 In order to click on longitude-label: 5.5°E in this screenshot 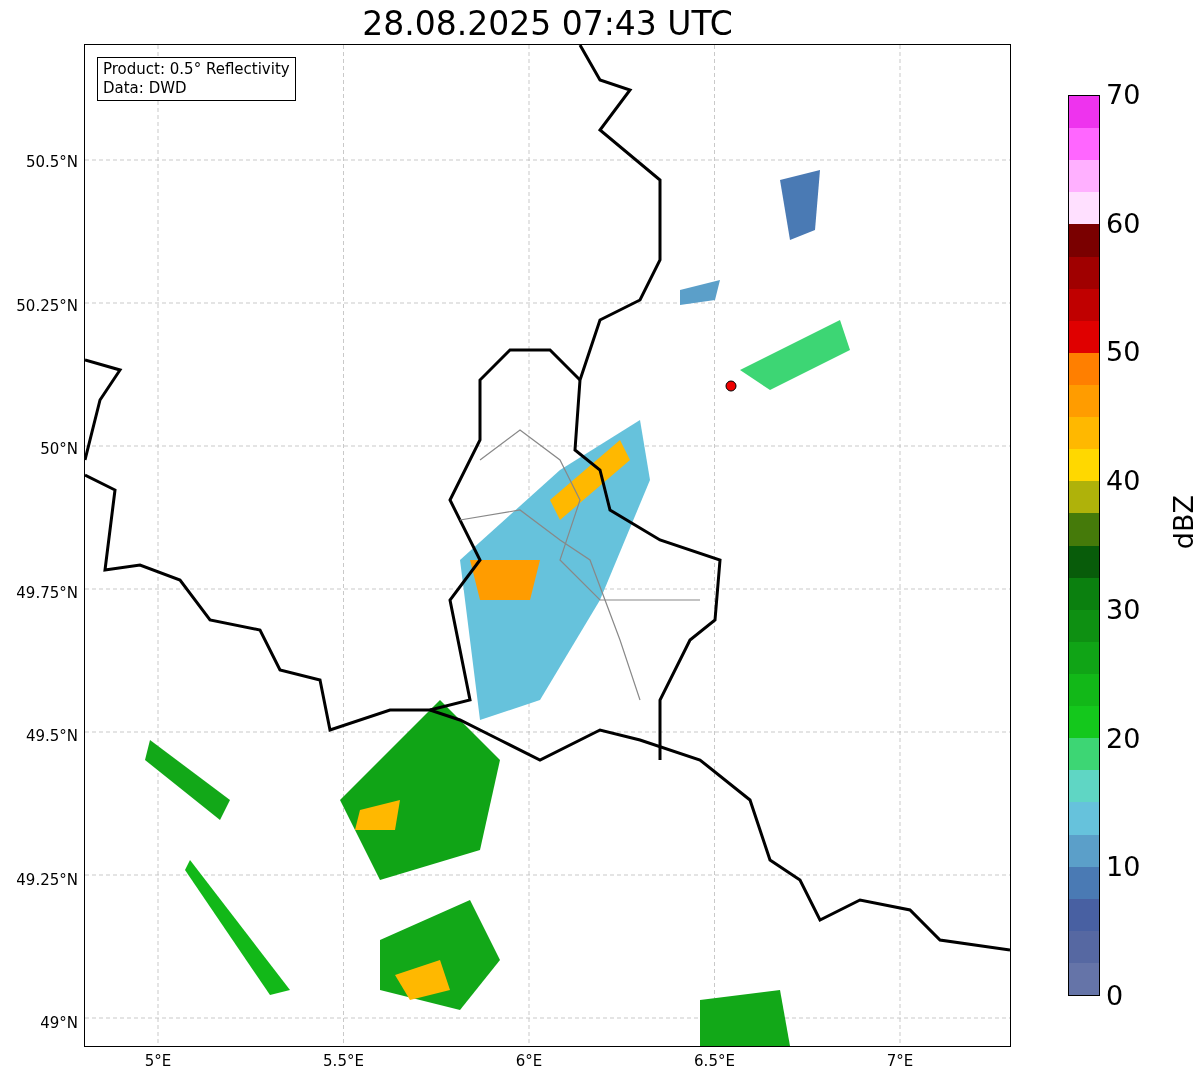, I will do `click(343, 1061)`.